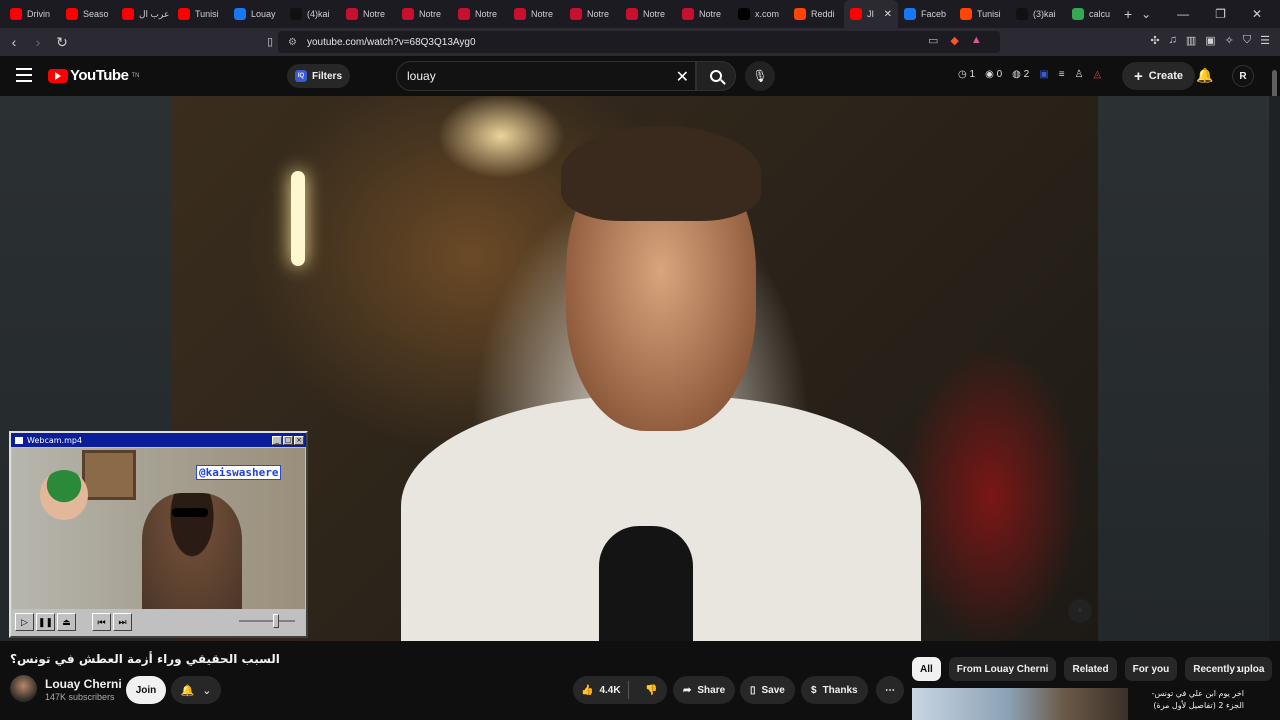  What do you see at coordinates (267, 621) in the screenshot?
I see `volume-slider` at bounding box center [267, 621].